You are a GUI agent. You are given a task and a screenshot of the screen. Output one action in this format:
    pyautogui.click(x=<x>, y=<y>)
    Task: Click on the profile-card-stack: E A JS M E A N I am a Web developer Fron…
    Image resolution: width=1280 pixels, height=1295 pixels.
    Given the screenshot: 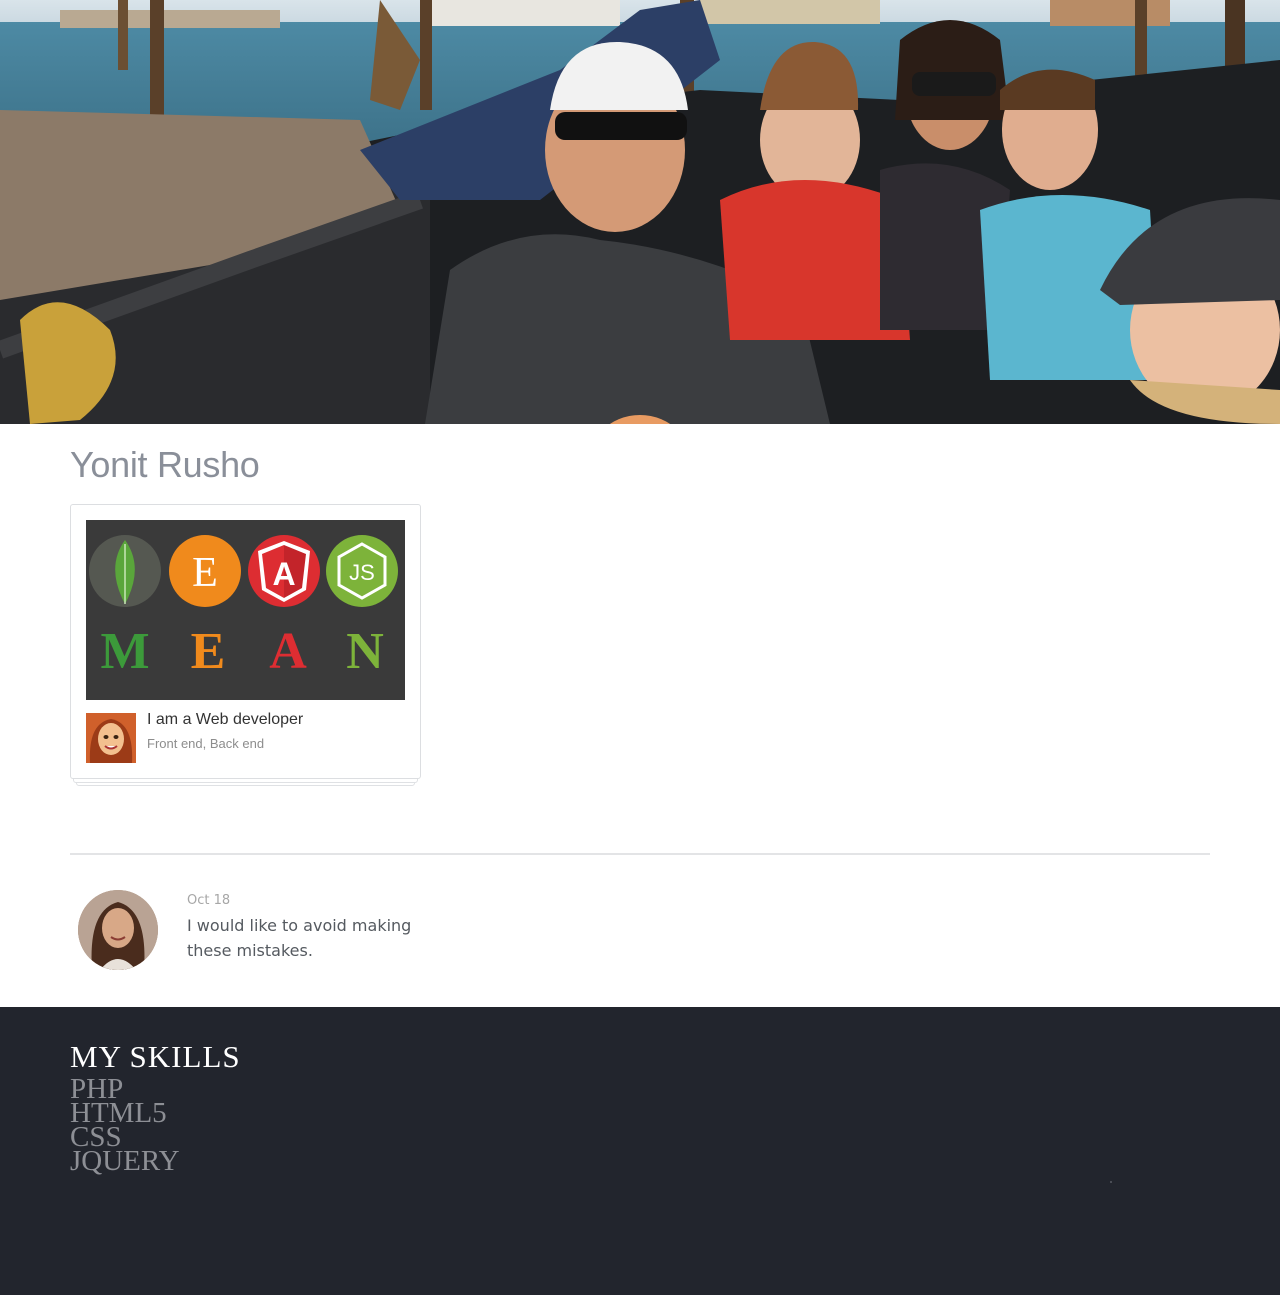 What is the action you would take?
    pyautogui.click(x=245, y=645)
    